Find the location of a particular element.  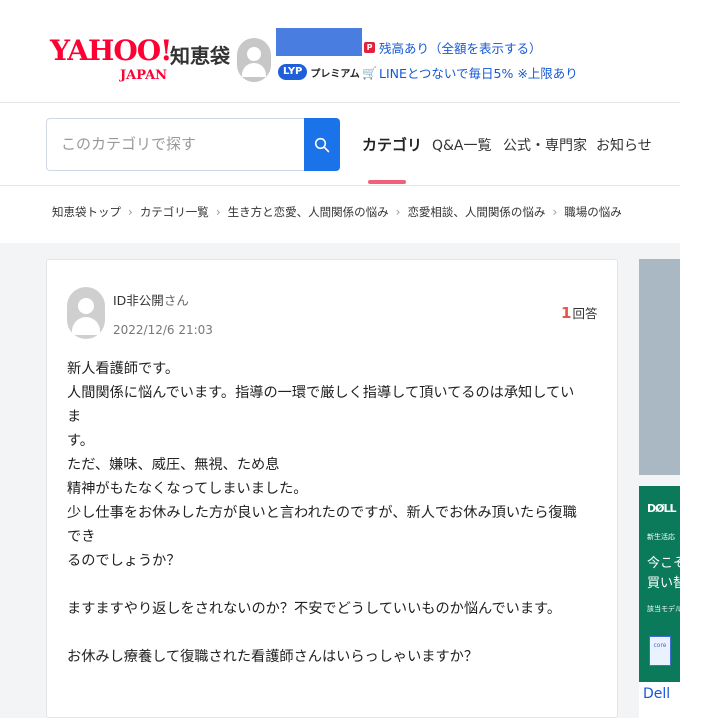

search-icon is located at coordinates (322, 144).